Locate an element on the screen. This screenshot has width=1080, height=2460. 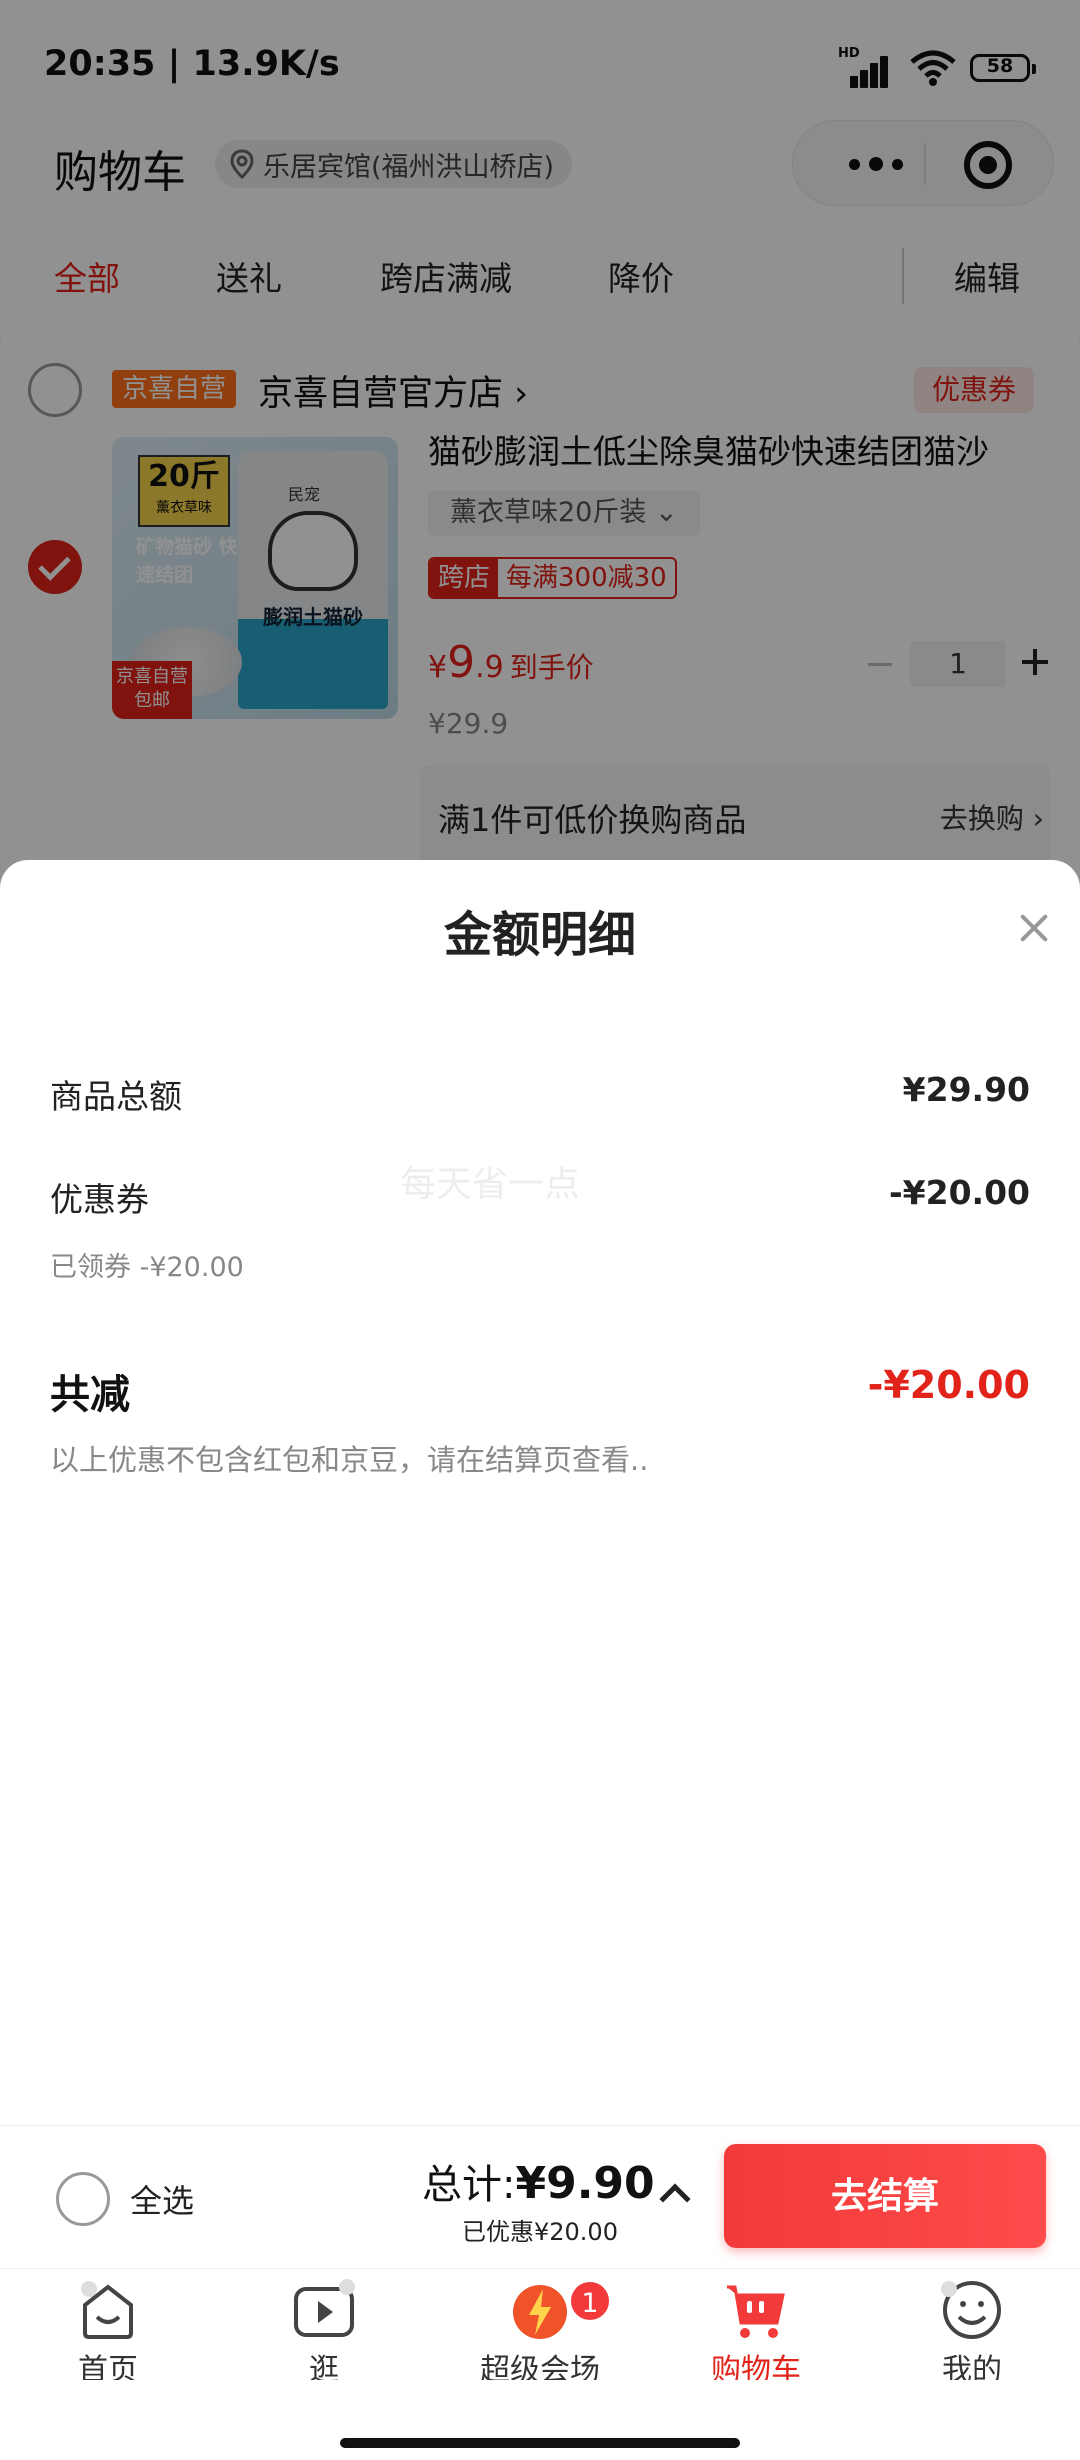
venue-badge: 1 is located at coordinates (590, 2301).